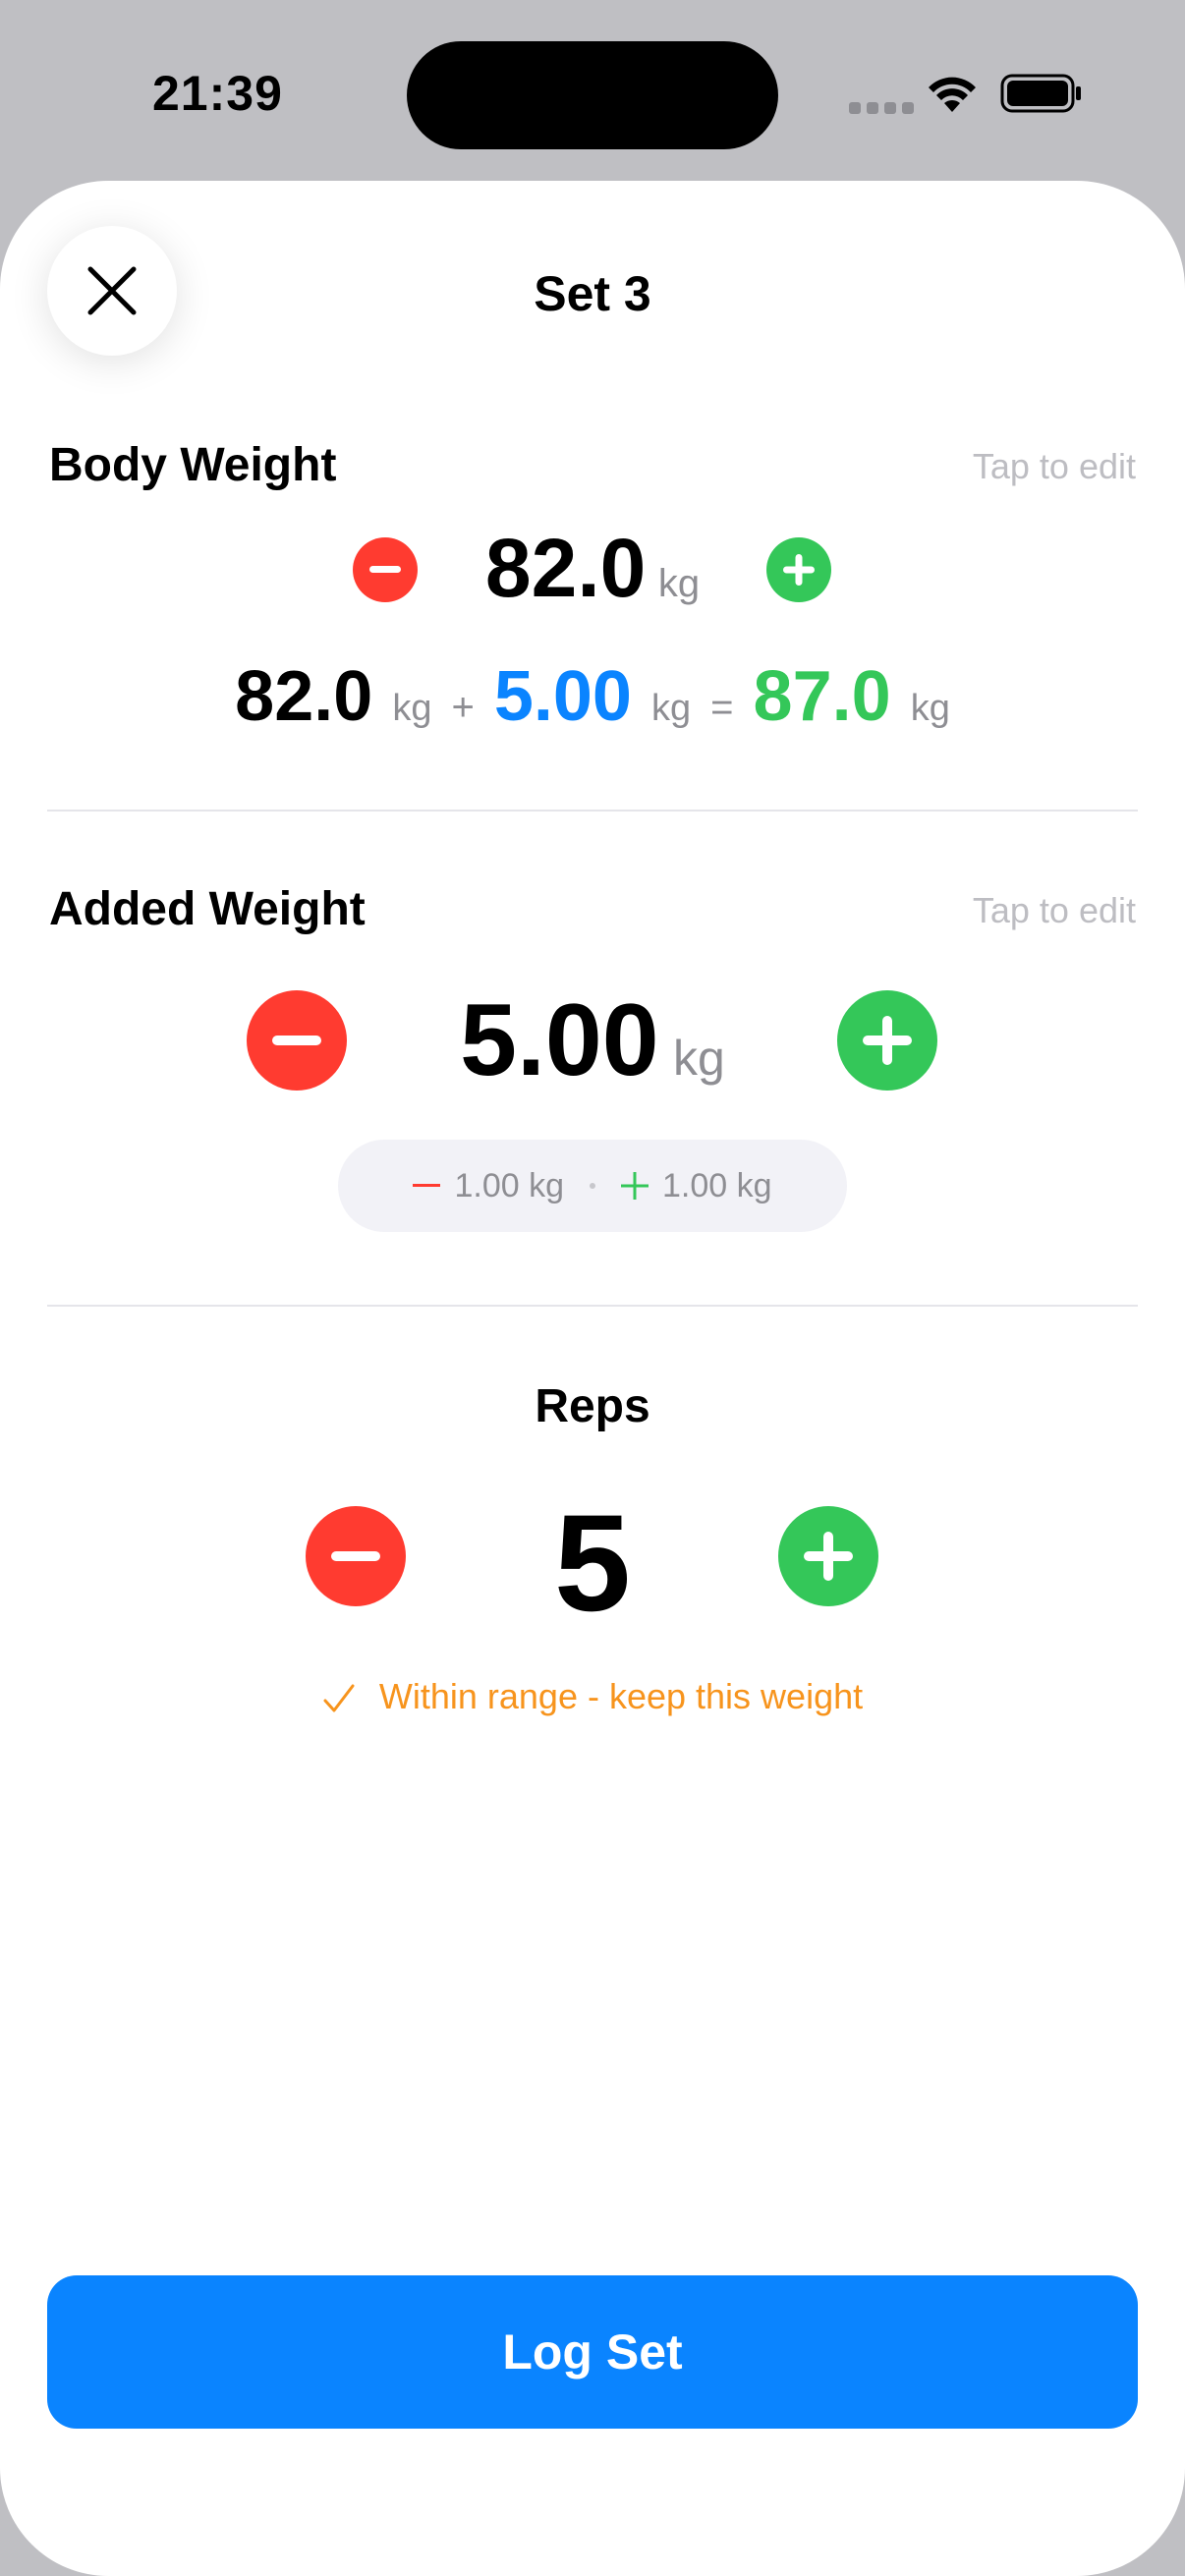  I want to click on formula-body-value: 82.0, so click(304, 696).